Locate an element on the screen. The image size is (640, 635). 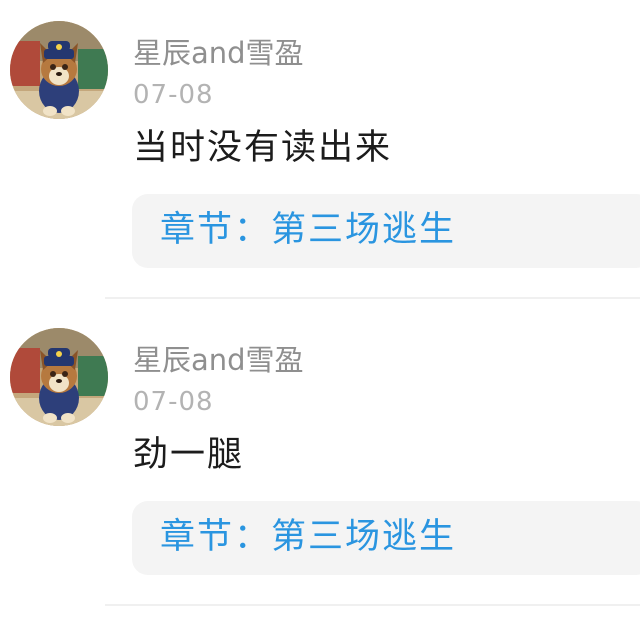
chapter-link-card: 章节：第三场逃生 is located at coordinates (386, 538).